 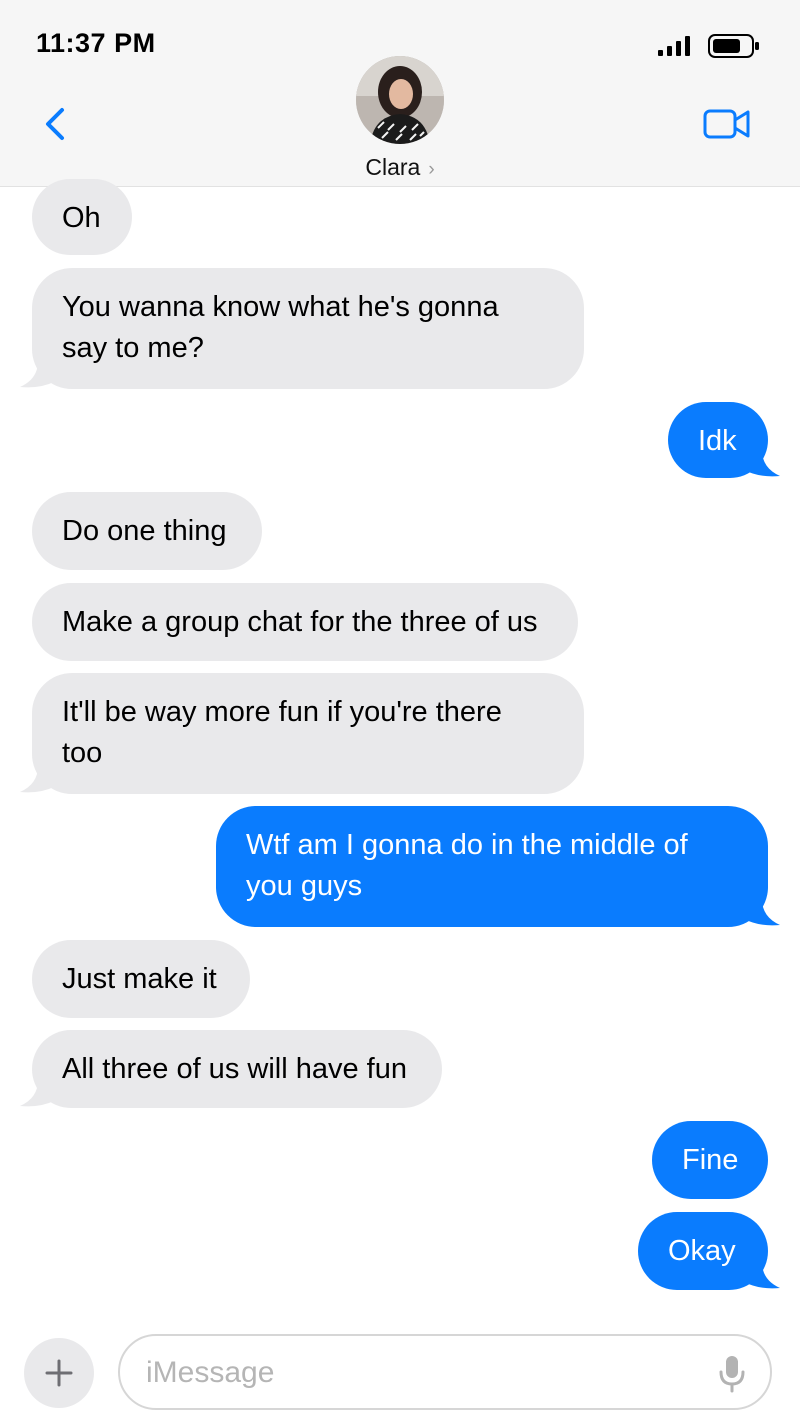 What do you see at coordinates (733, 46) in the screenshot?
I see `battery-icon` at bounding box center [733, 46].